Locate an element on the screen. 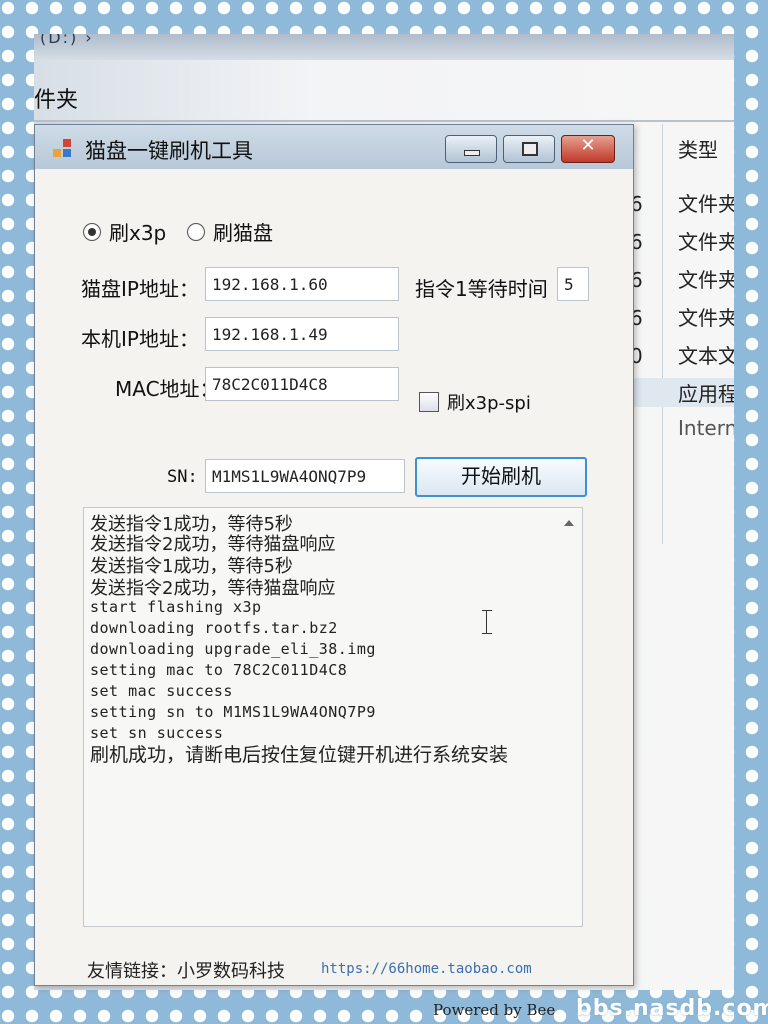 This screenshot has height=1024, width=768. maximize-icon is located at coordinates (530, 149).